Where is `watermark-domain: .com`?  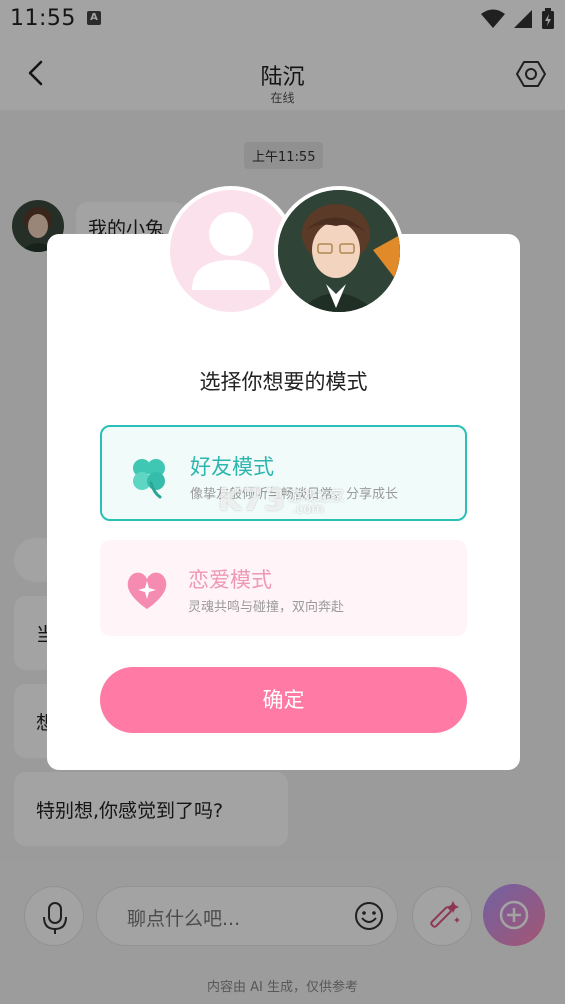 watermark-domain: .com is located at coordinates (308, 509).